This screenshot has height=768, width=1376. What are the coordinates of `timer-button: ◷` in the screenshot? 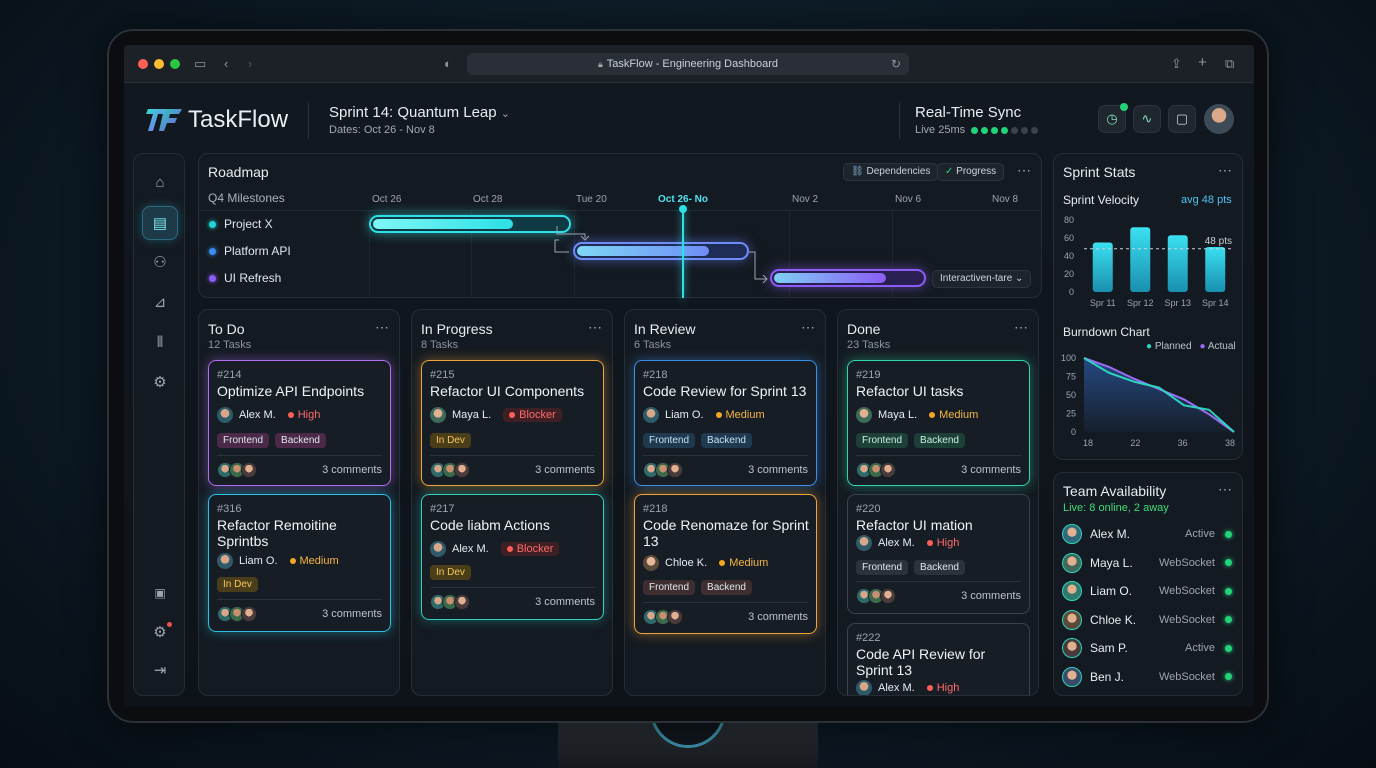 It's located at (1113, 118).